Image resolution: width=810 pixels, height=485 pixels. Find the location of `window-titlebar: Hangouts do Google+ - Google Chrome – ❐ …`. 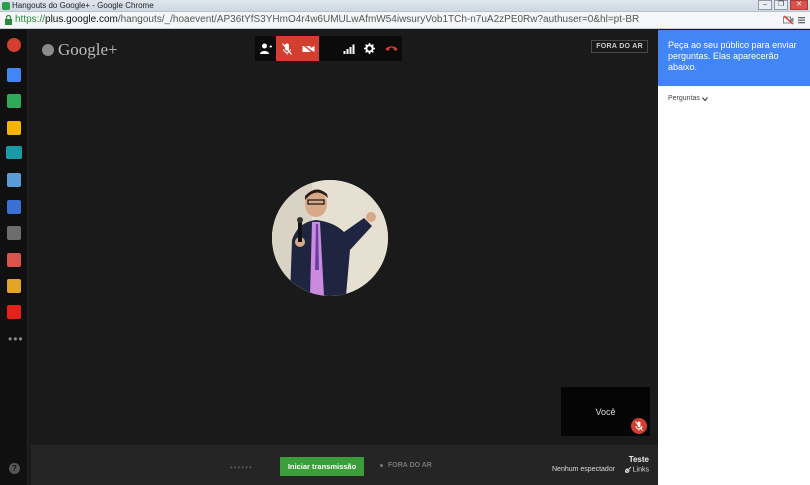

window-titlebar: Hangouts do Google+ - Google Chrome – ❐ … is located at coordinates (405, 6).